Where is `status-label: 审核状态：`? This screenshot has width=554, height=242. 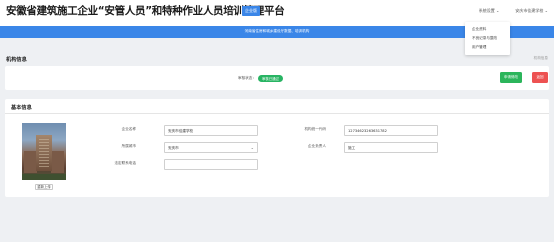 status-label: 审核状态： is located at coordinates (247, 78).